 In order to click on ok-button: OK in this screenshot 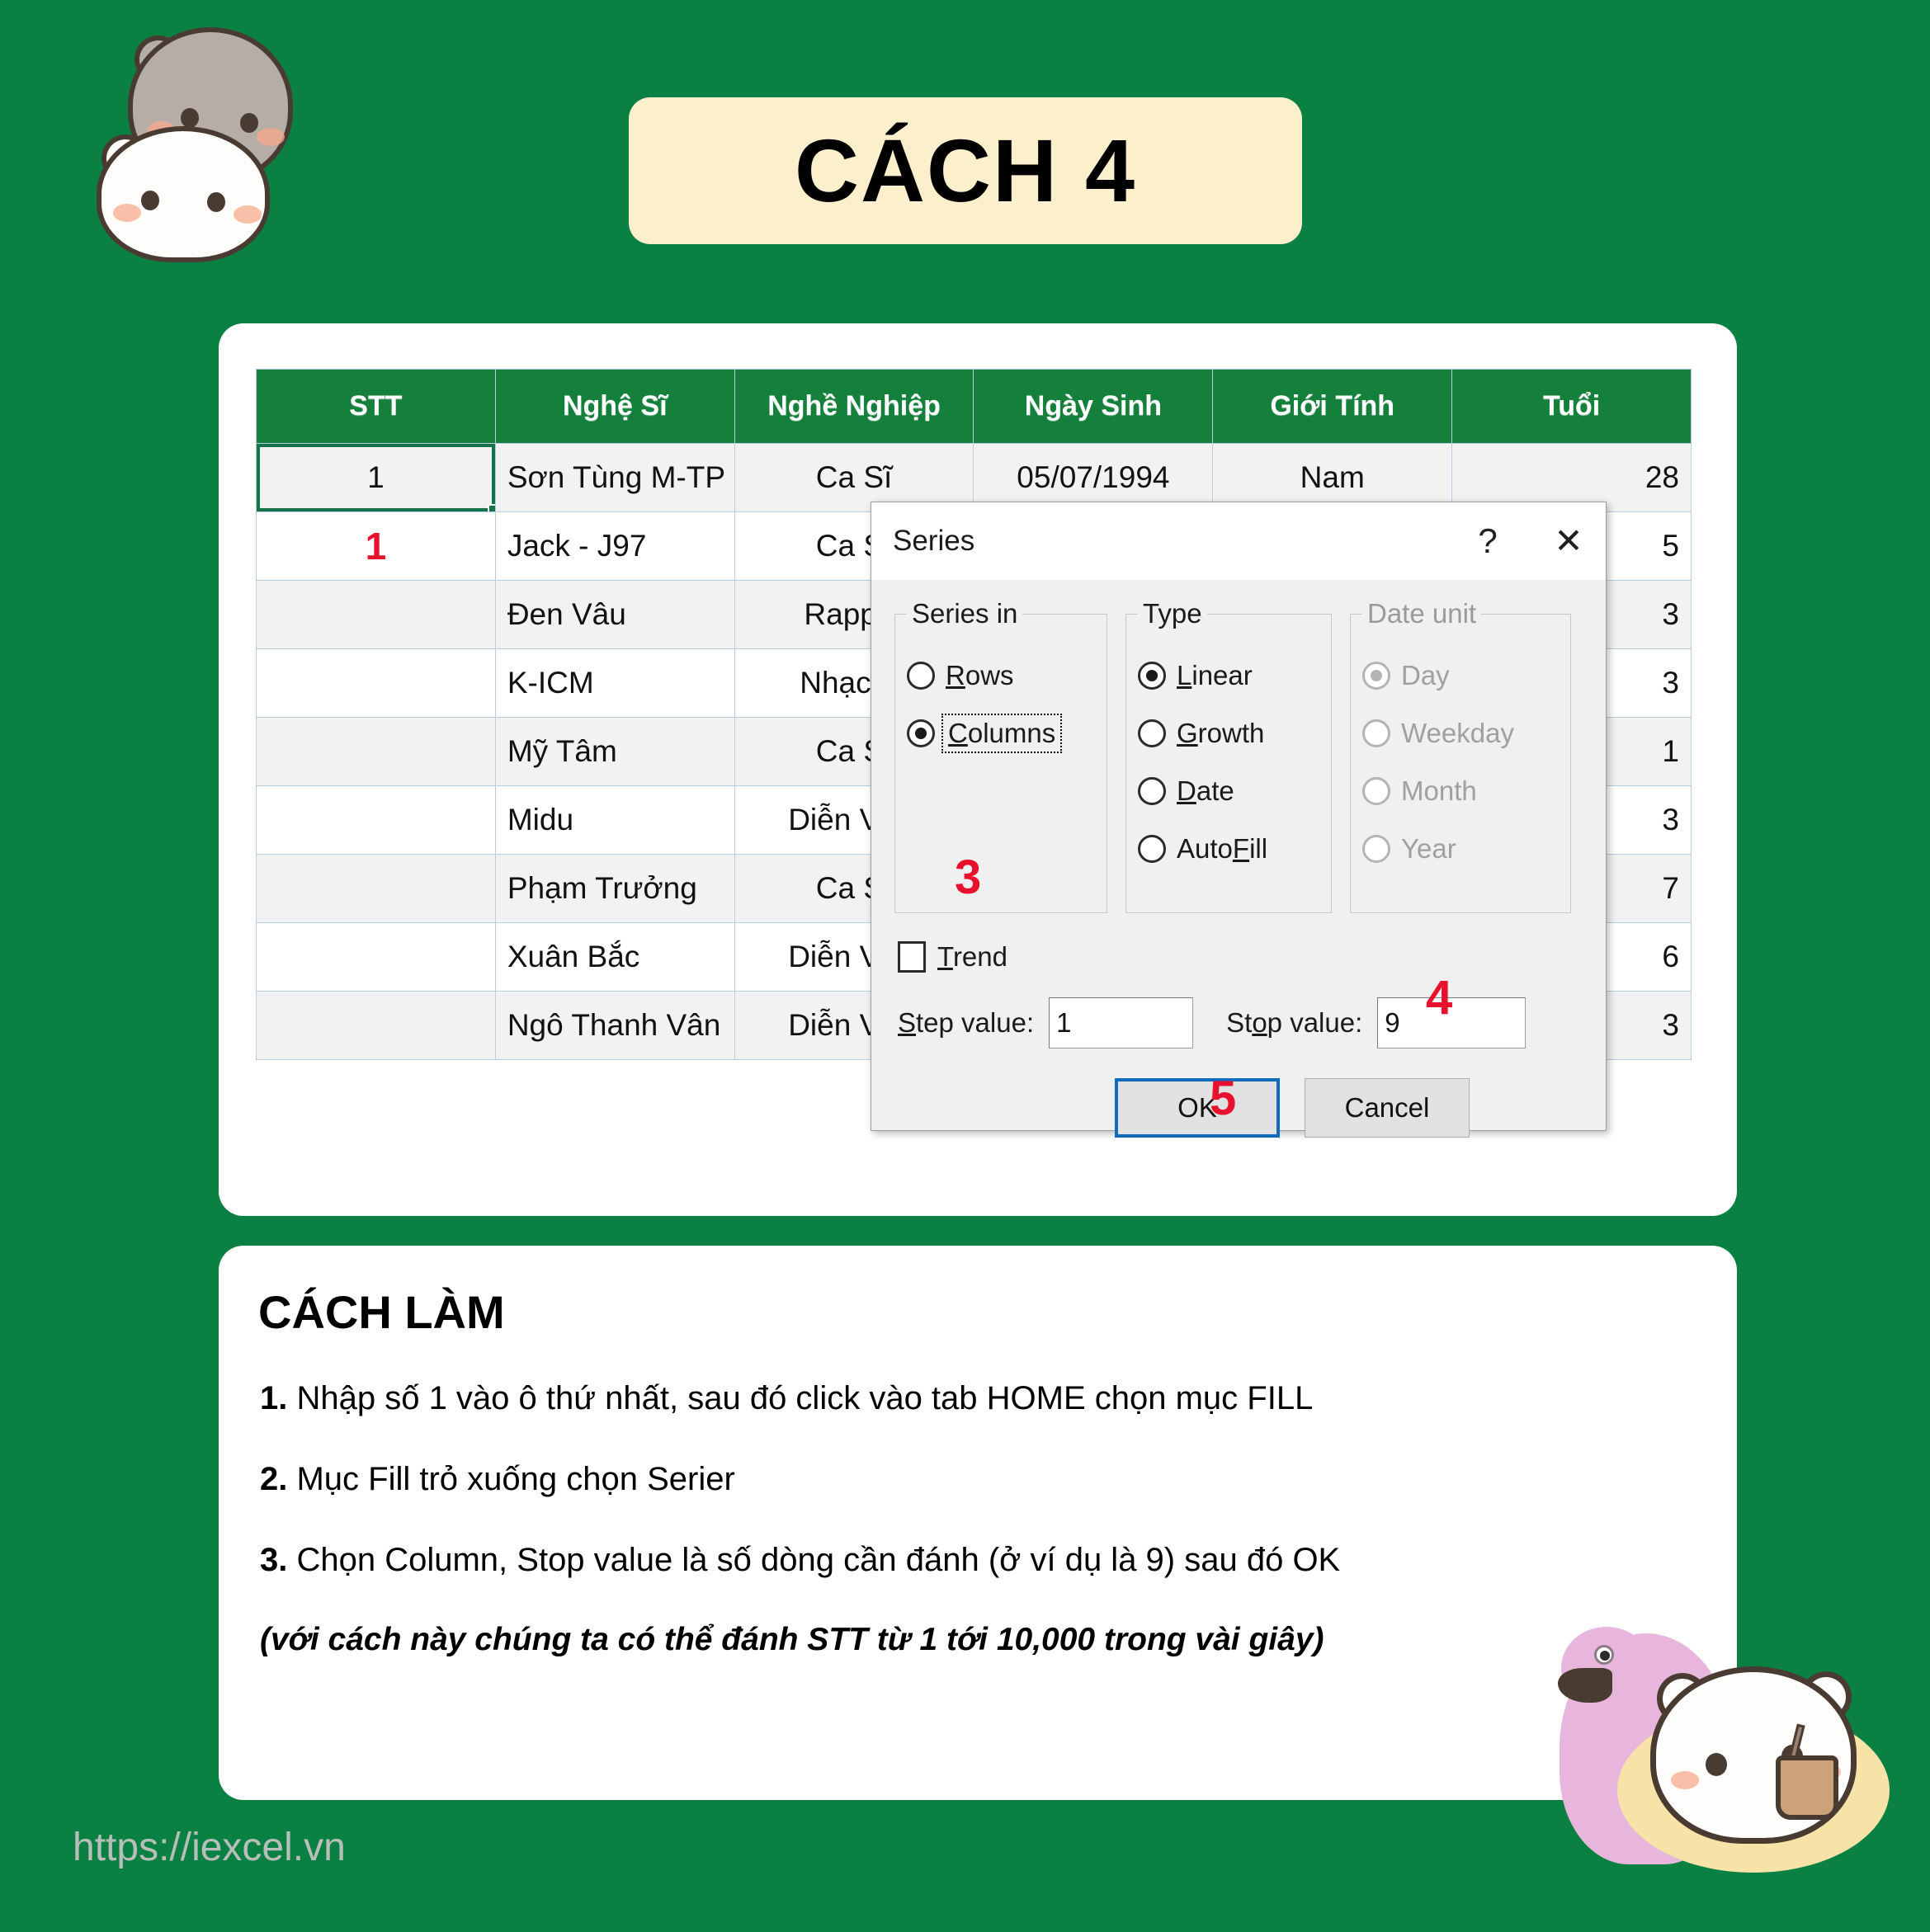, I will do `click(1197, 1108)`.